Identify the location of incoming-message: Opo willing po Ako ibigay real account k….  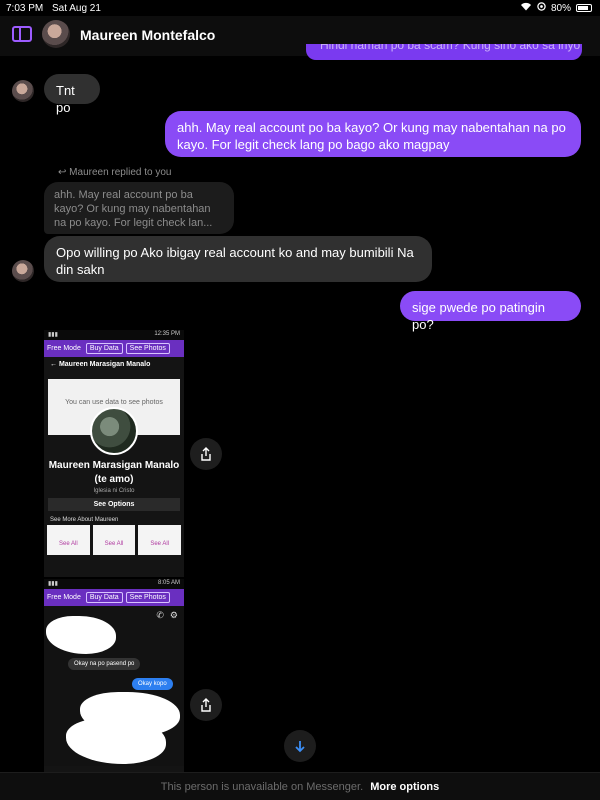
(238, 259).